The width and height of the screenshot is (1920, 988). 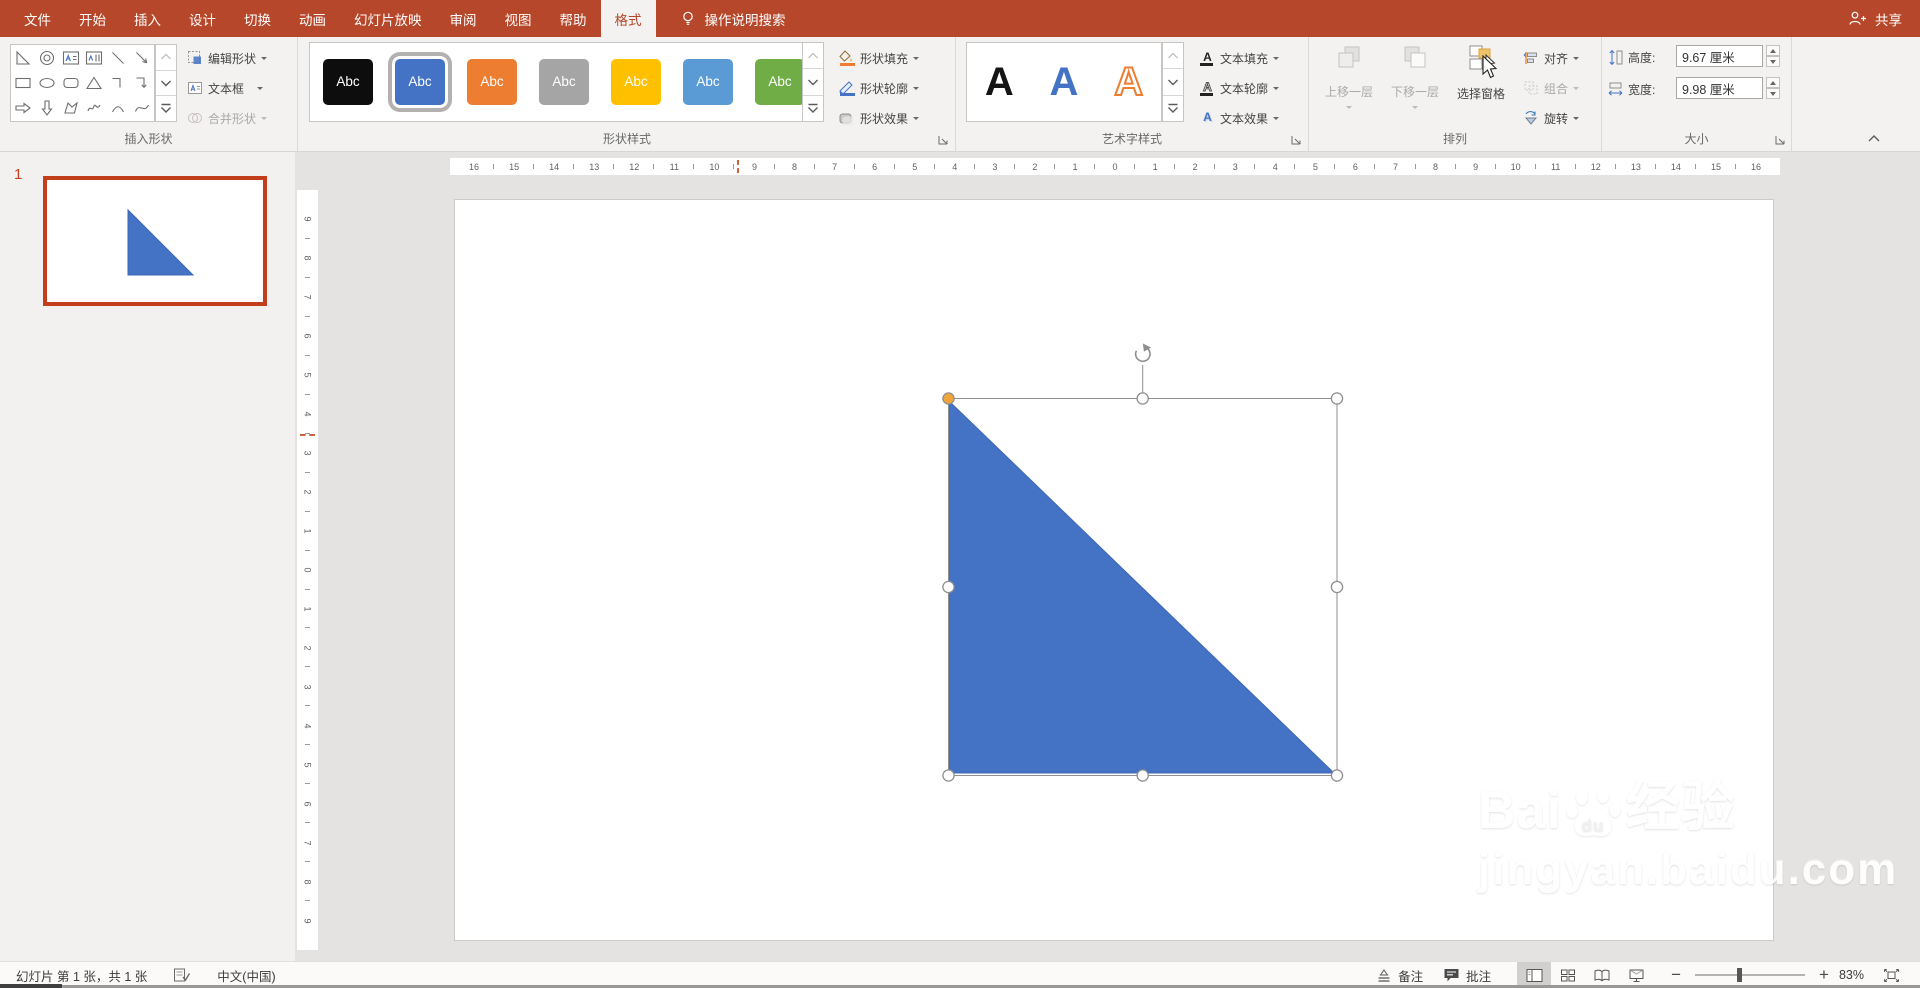 I want to click on zoom-in-button: +, so click(x=1824, y=975).